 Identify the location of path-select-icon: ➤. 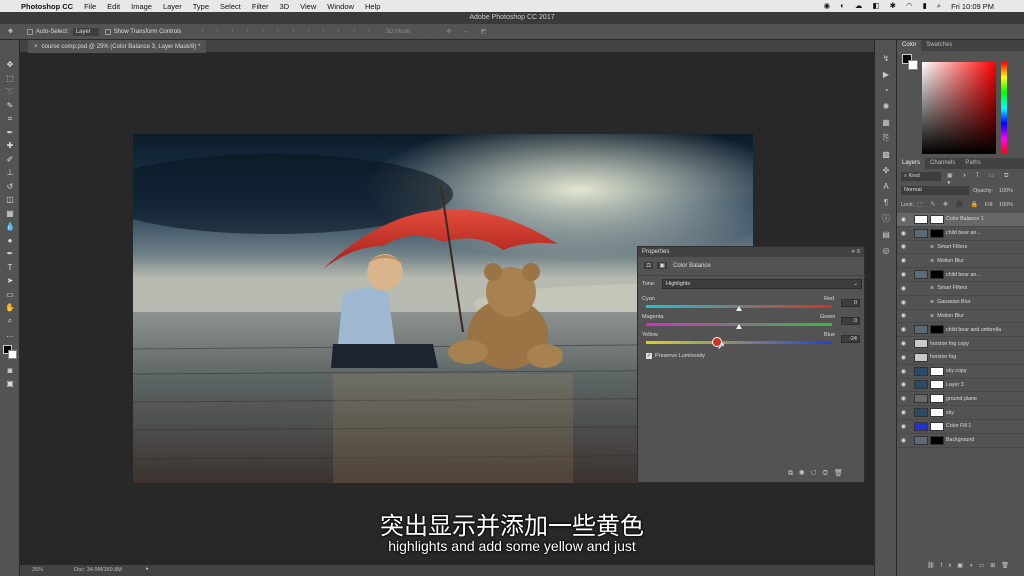
(10, 281).